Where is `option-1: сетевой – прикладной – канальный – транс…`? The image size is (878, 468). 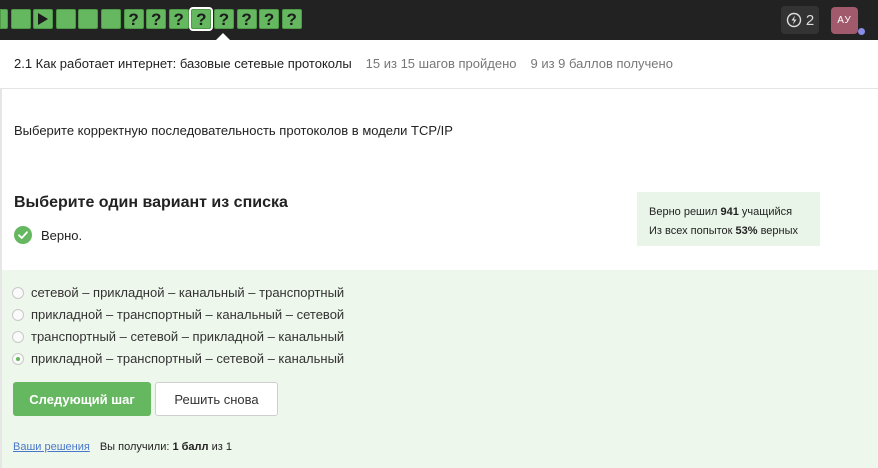 option-1: сетевой – прикладной – канальный – транс… is located at coordinates (178, 292).